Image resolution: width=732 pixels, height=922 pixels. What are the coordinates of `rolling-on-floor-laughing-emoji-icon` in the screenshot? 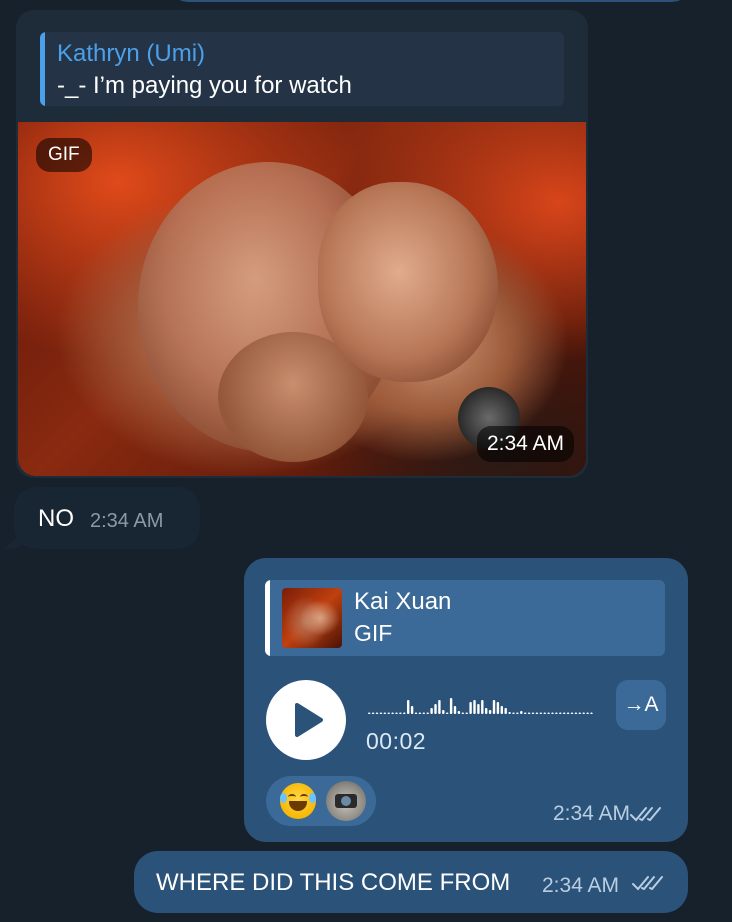 It's located at (298, 801).